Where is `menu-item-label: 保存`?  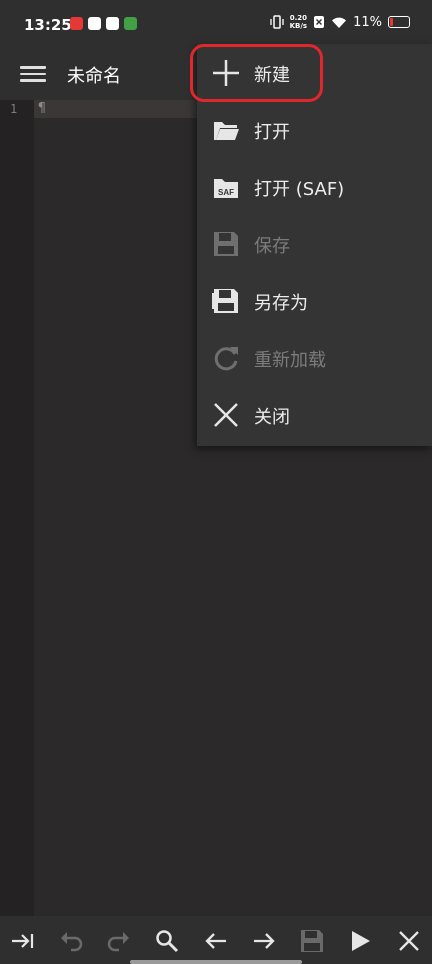 menu-item-label: 保存 is located at coordinates (272, 246).